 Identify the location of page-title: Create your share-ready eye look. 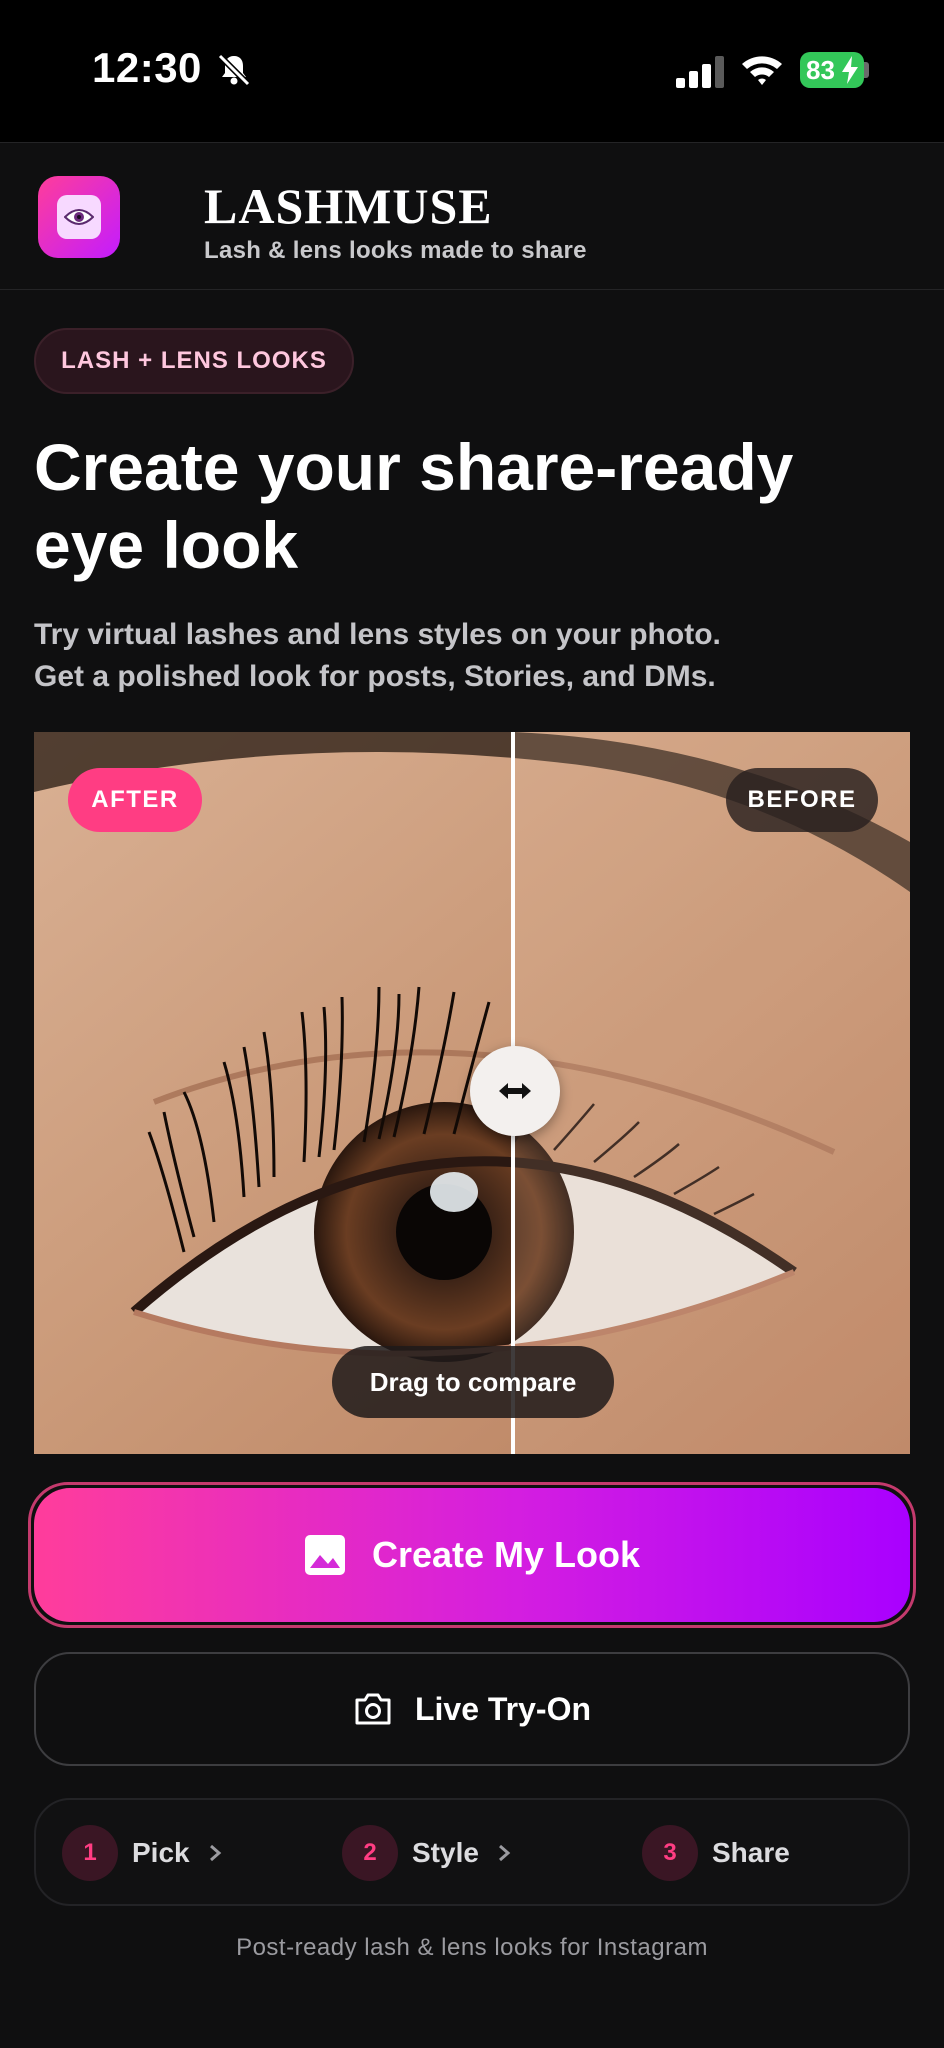
(414, 506).